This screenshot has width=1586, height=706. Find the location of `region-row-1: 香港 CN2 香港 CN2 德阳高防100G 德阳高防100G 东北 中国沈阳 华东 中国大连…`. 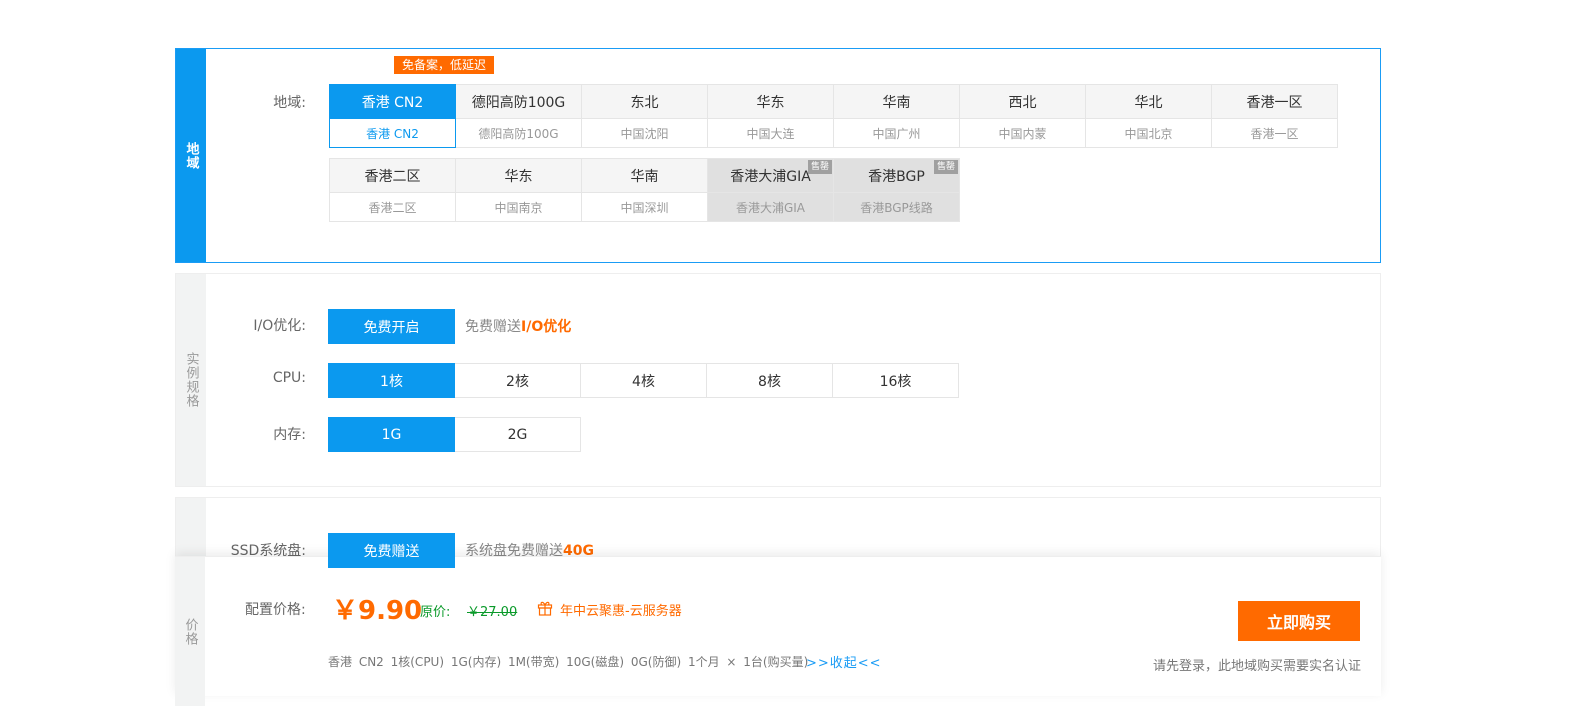

region-row-1: 香港 CN2 香港 CN2 德阳高防100G 德阳高防100G 东北 中国沈阳 华东 中国大连… is located at coordinates (833, 116).